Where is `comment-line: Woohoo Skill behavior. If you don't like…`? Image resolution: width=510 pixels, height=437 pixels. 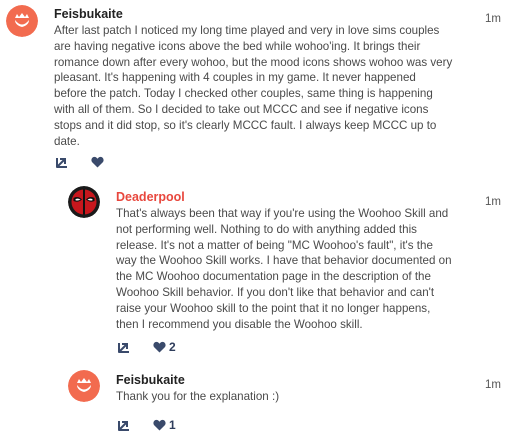 comment-line: Woohoo Skill behavior. If you don't like… is located at coordinates (275, 292).